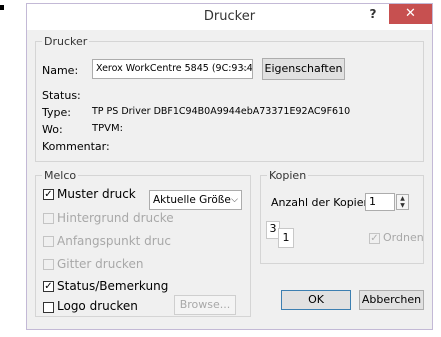  I want to click on status-label: Status:, so click(61, 95).